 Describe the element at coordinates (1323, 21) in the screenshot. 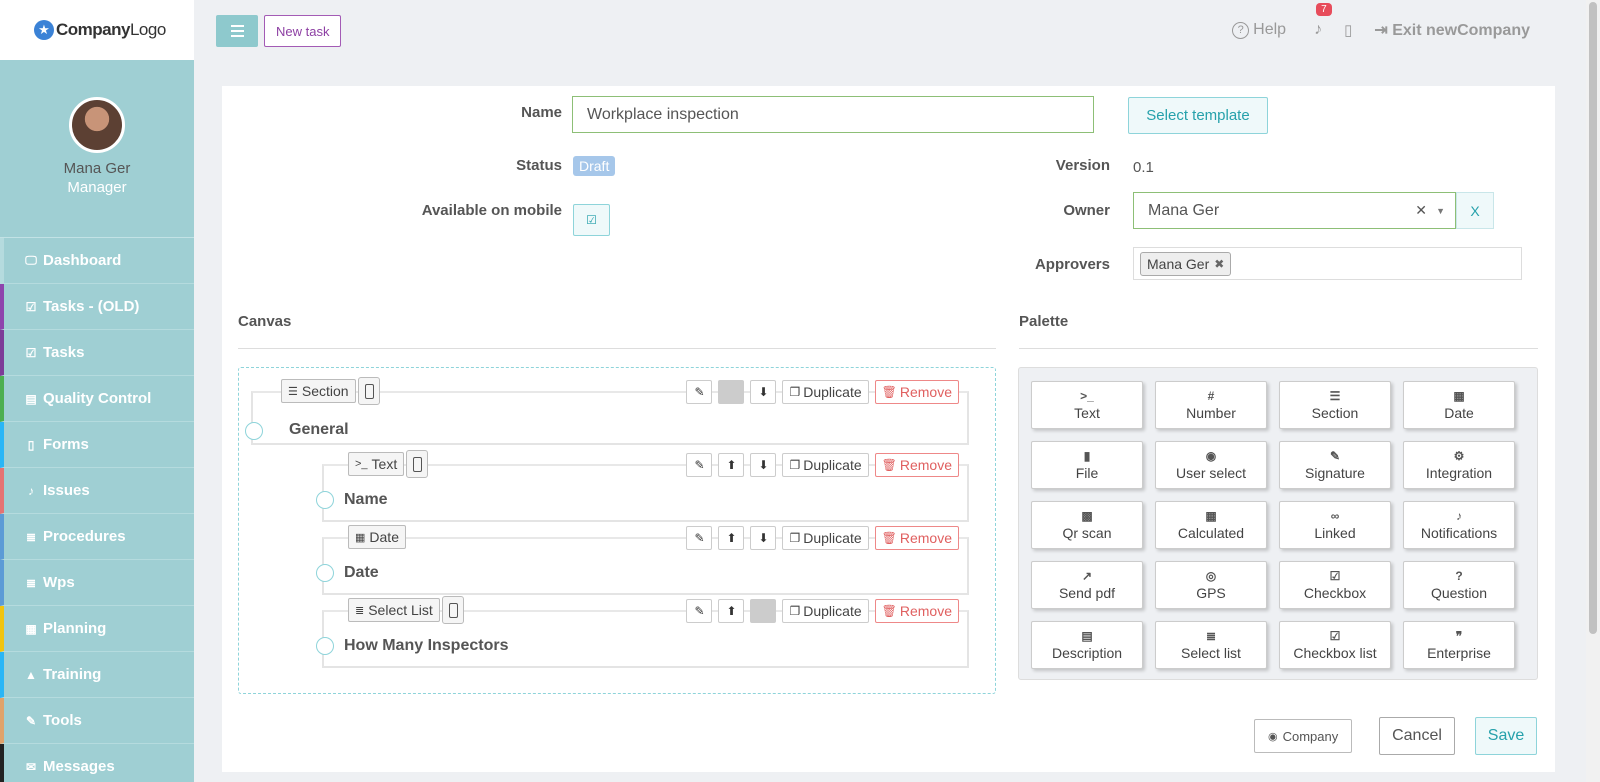

I see `notifications-button: ♪ 7` at that location.